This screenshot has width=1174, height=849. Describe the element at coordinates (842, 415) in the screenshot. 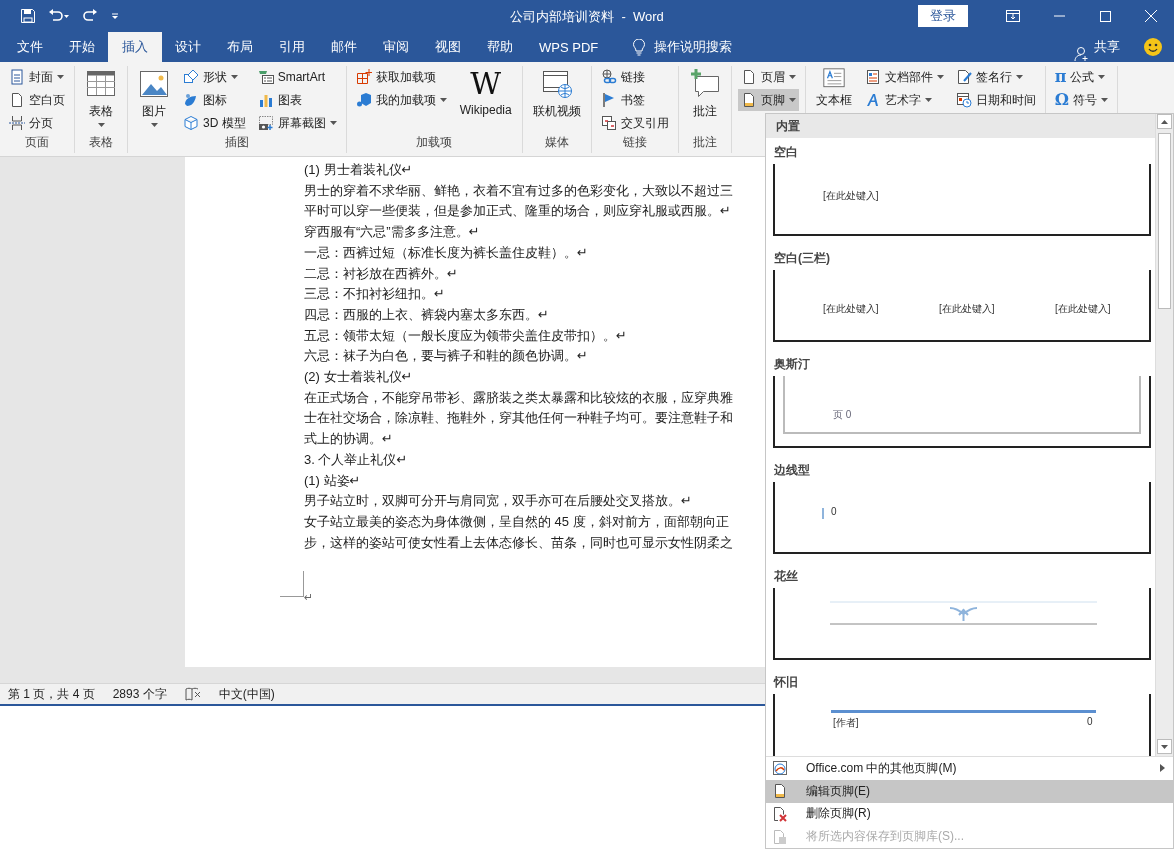

I see `page-number: 页 0` at that location.